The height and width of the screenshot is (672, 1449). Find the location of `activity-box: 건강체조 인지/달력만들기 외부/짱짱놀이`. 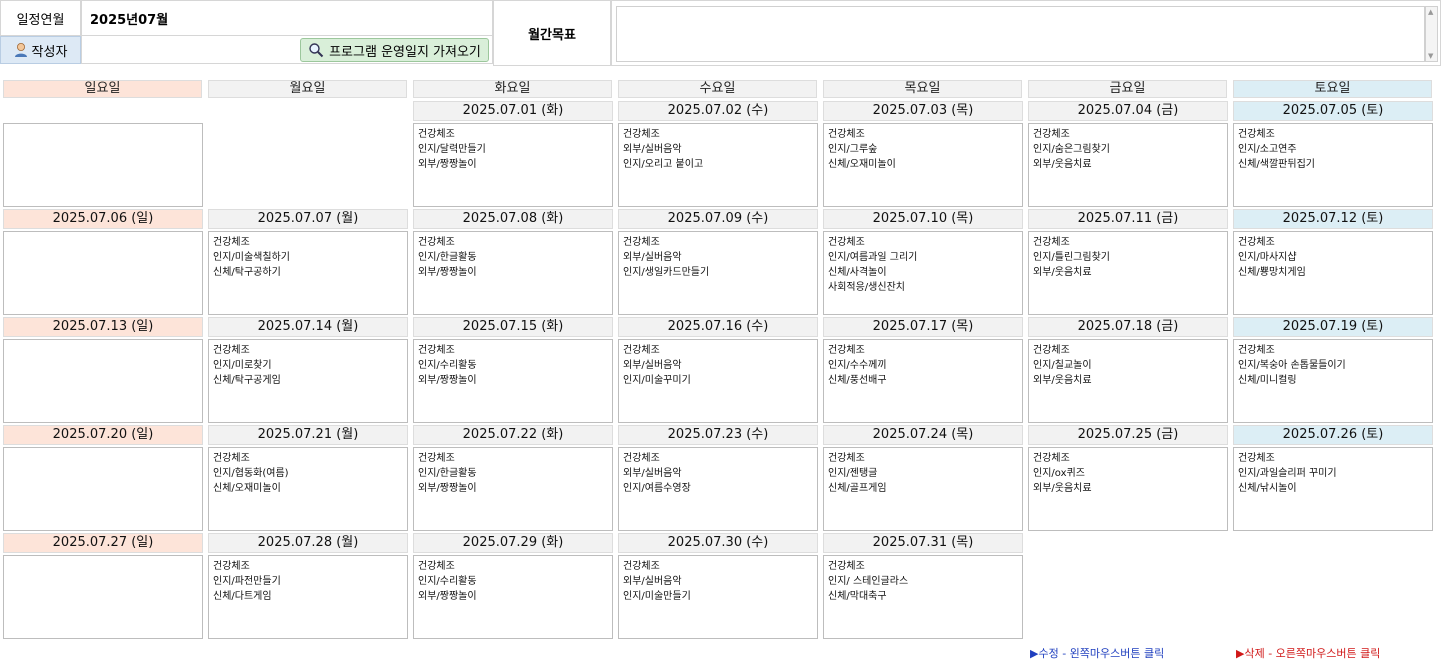

activity-box: 건강체조 인지/달력만들기 외부/짱짱놀이 is located at coordinates (513, 165).